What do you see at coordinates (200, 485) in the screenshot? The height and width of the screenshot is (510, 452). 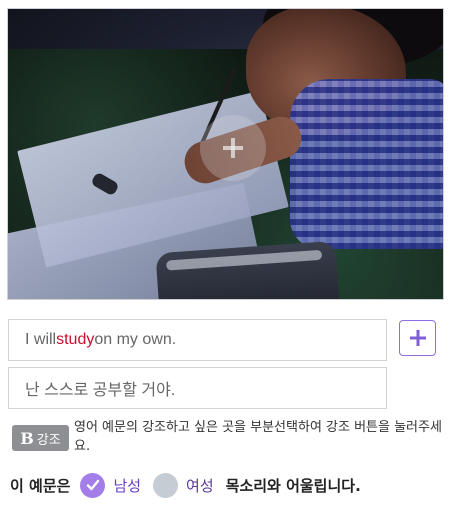 I see `female-option-label: 여성` at bounding box center [200, 485].